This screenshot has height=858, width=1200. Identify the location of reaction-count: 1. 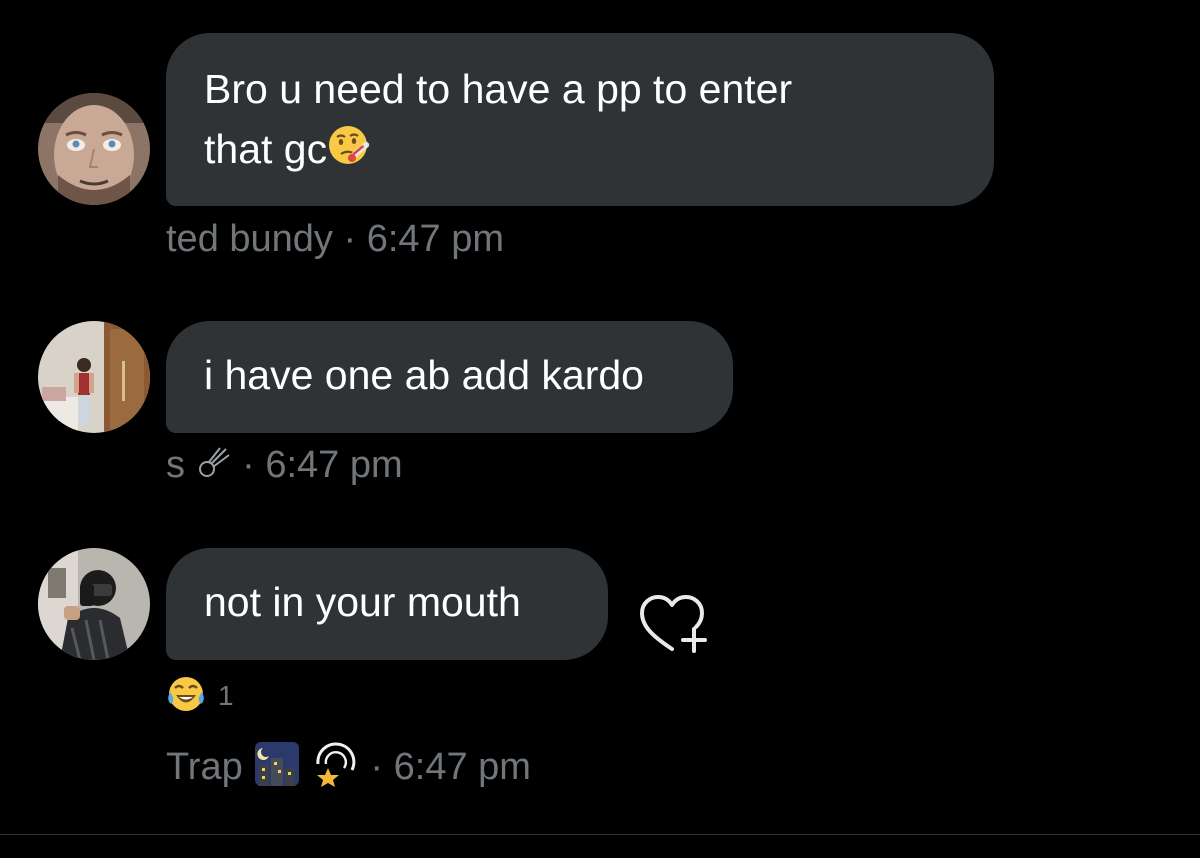
(226, 695).